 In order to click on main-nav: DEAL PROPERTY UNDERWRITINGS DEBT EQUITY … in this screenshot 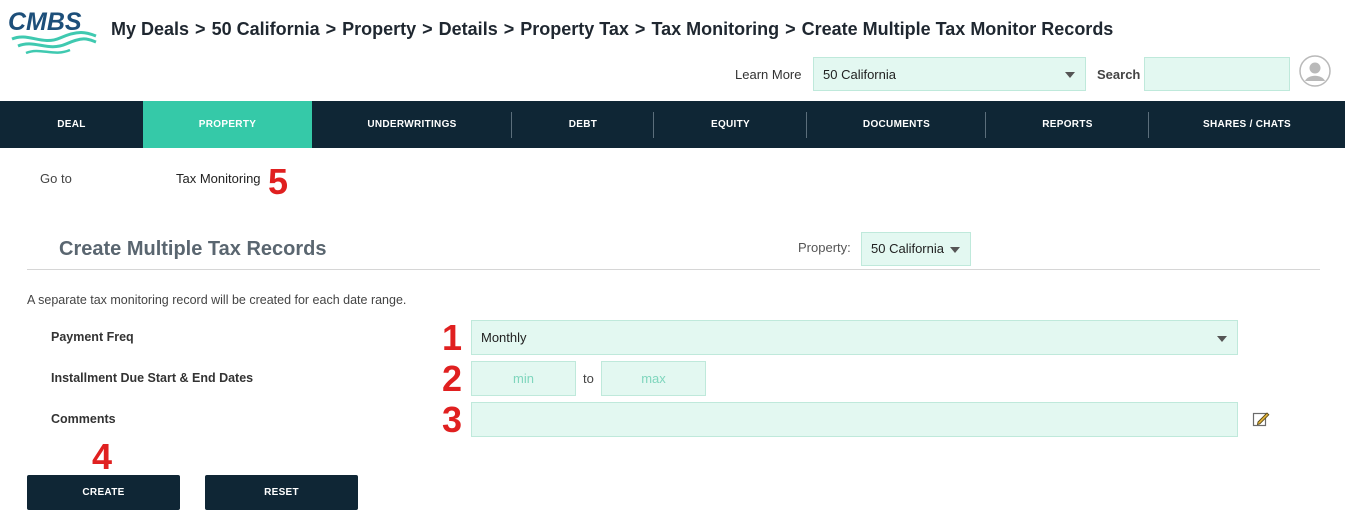, I will do `click(672, 124)`.